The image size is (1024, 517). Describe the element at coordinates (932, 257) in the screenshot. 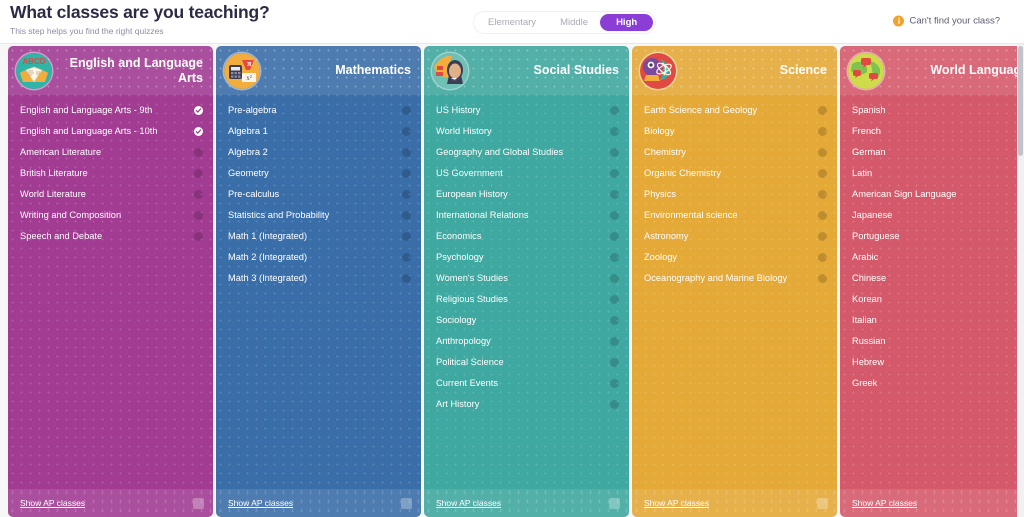

I see `class-option: Arabic` at that location.